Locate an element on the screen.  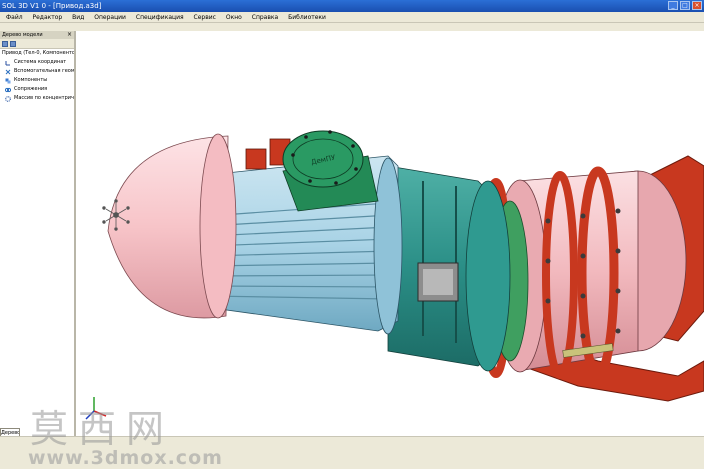
tree-item-coordinate-system: Система координат is located at coordinates (38, 62).